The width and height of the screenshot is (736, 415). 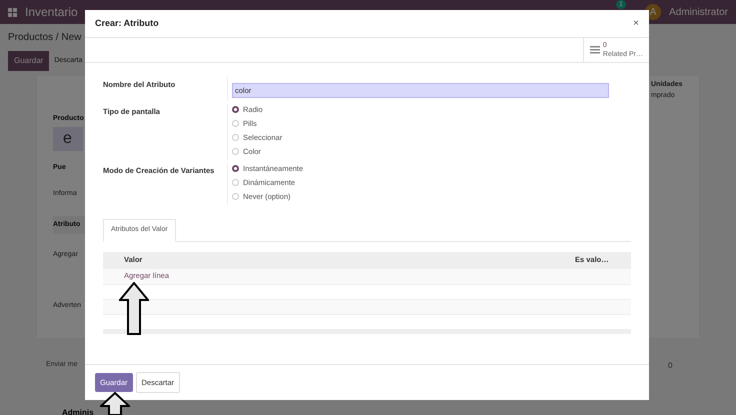 What do you see at coordinates (68, 138) in the screenshot?
I see `name-field: e` at bounding box center [68, 138].